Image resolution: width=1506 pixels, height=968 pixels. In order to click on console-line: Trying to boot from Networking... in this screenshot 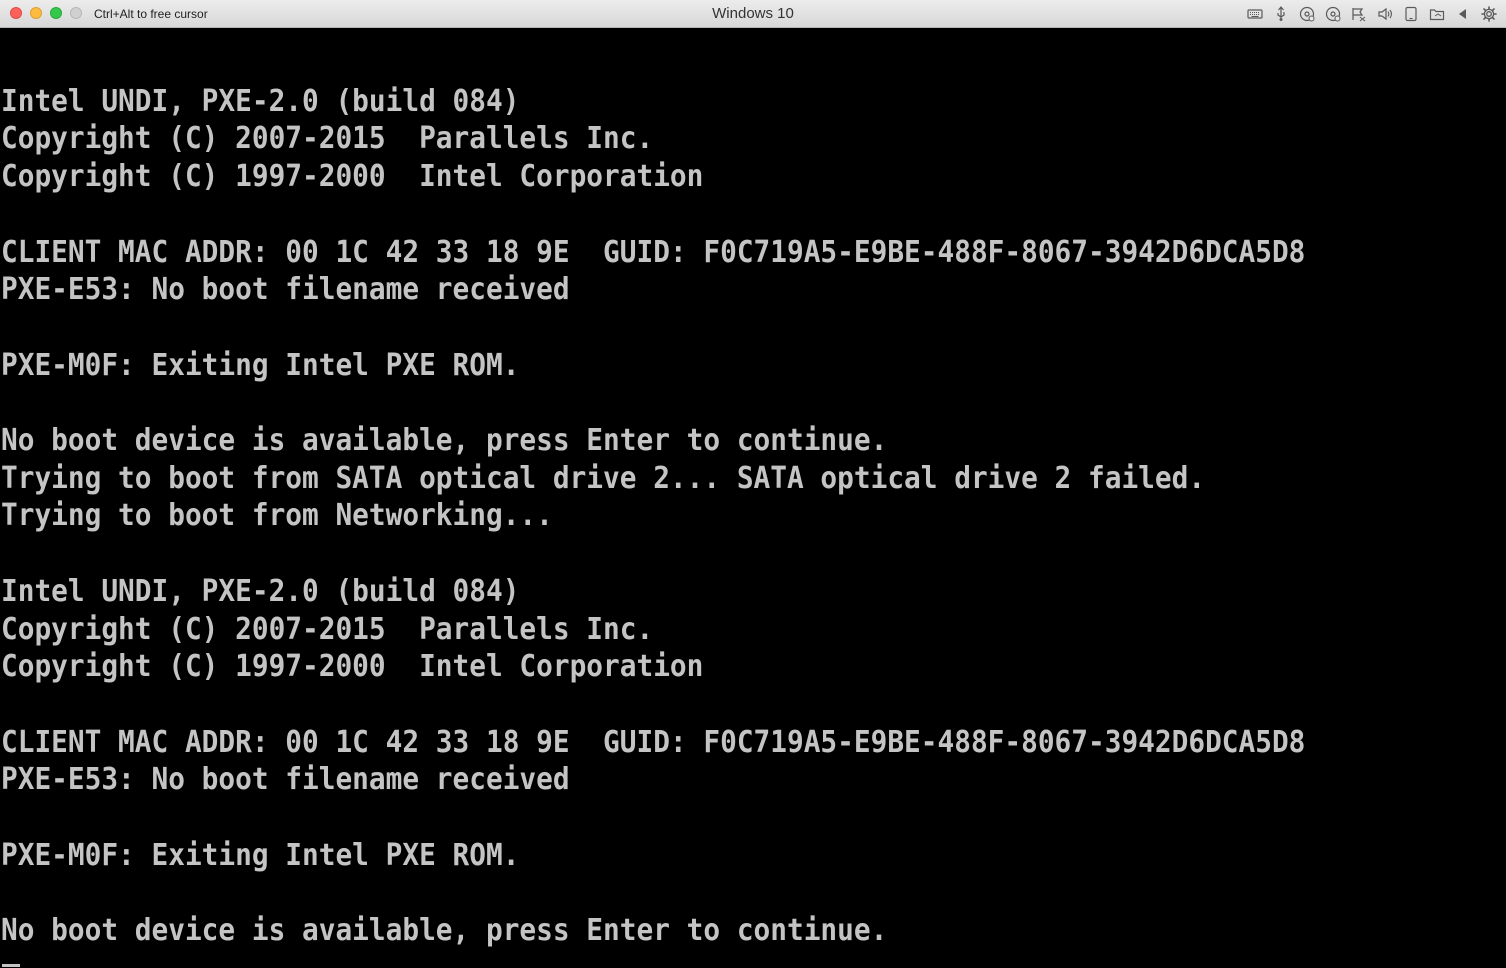, I will do `click(277, 516)`.